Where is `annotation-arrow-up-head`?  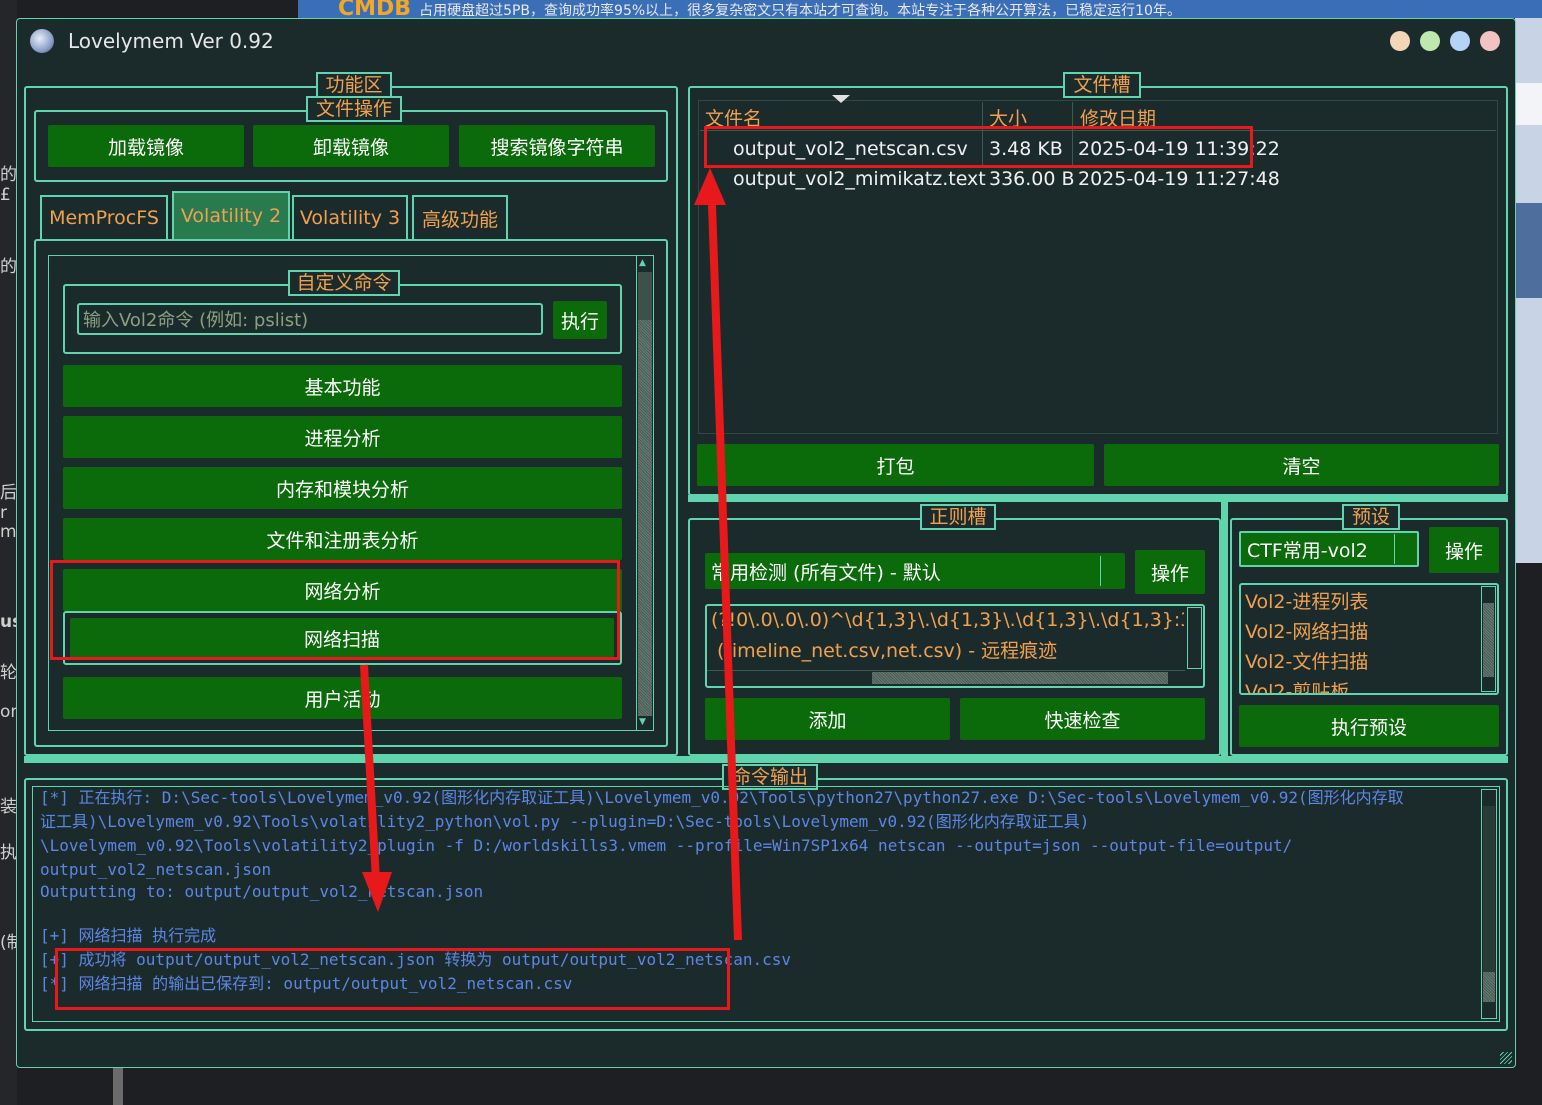
annotation-arrow-up-head is located at coordinates (710, 186).